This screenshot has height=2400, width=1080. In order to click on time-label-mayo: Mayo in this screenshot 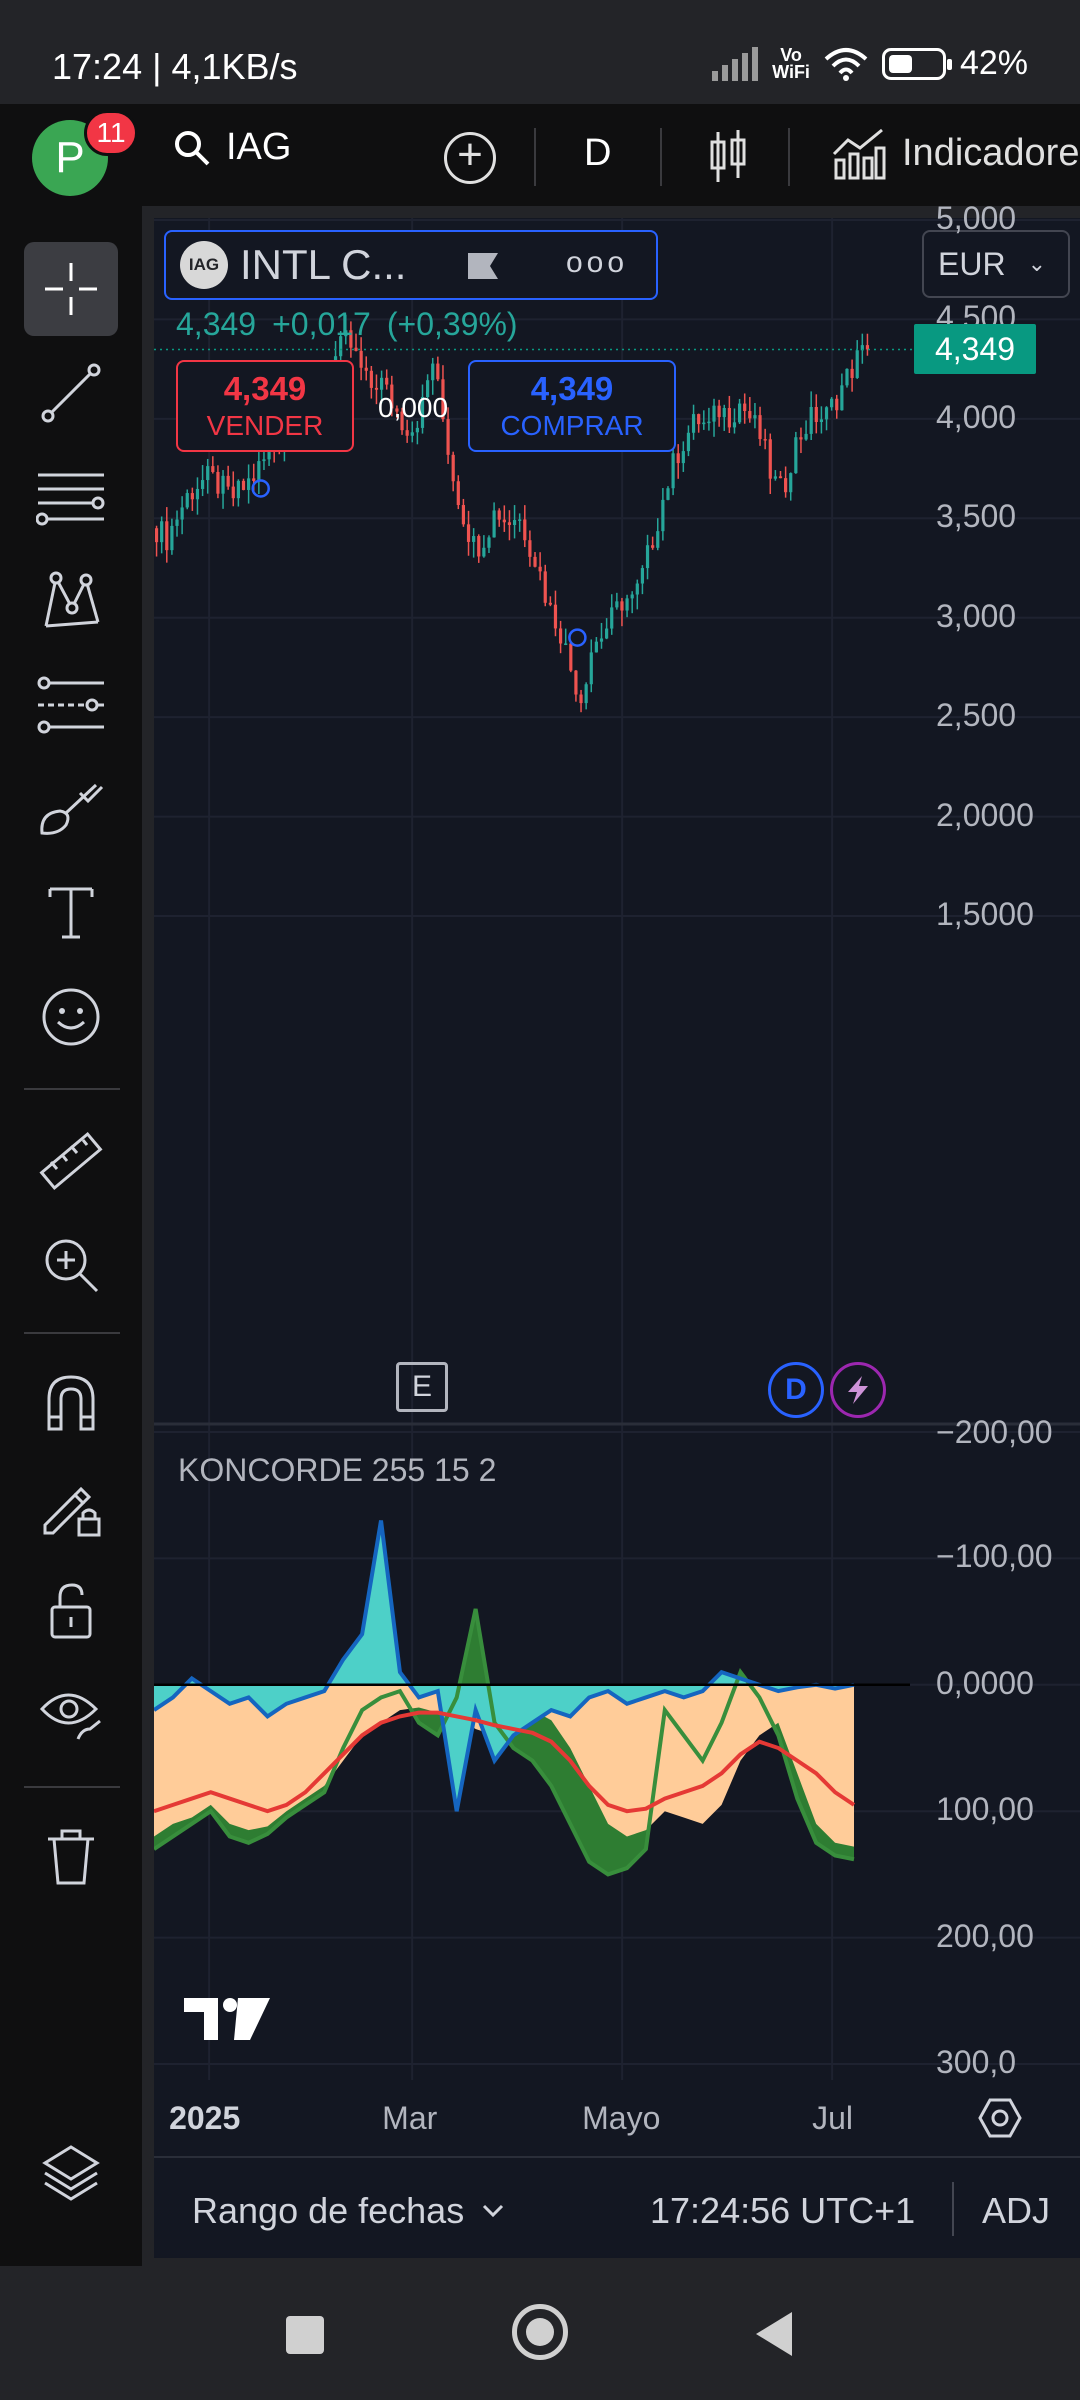, I will do `click(621, 2118)`.